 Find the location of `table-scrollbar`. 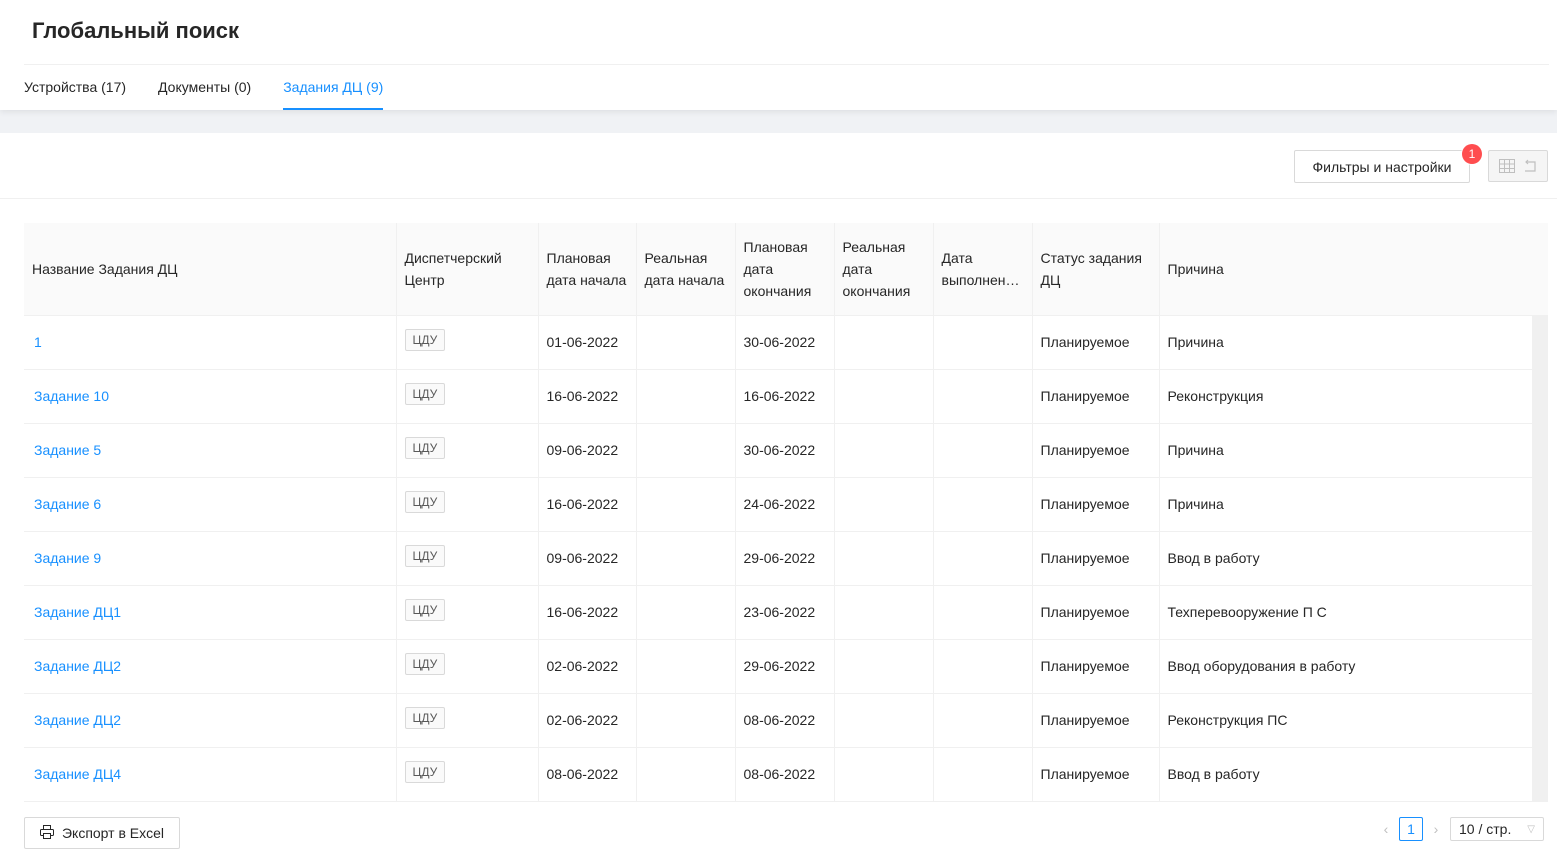

table-scrollbar is located at coordinates (1540, 558).